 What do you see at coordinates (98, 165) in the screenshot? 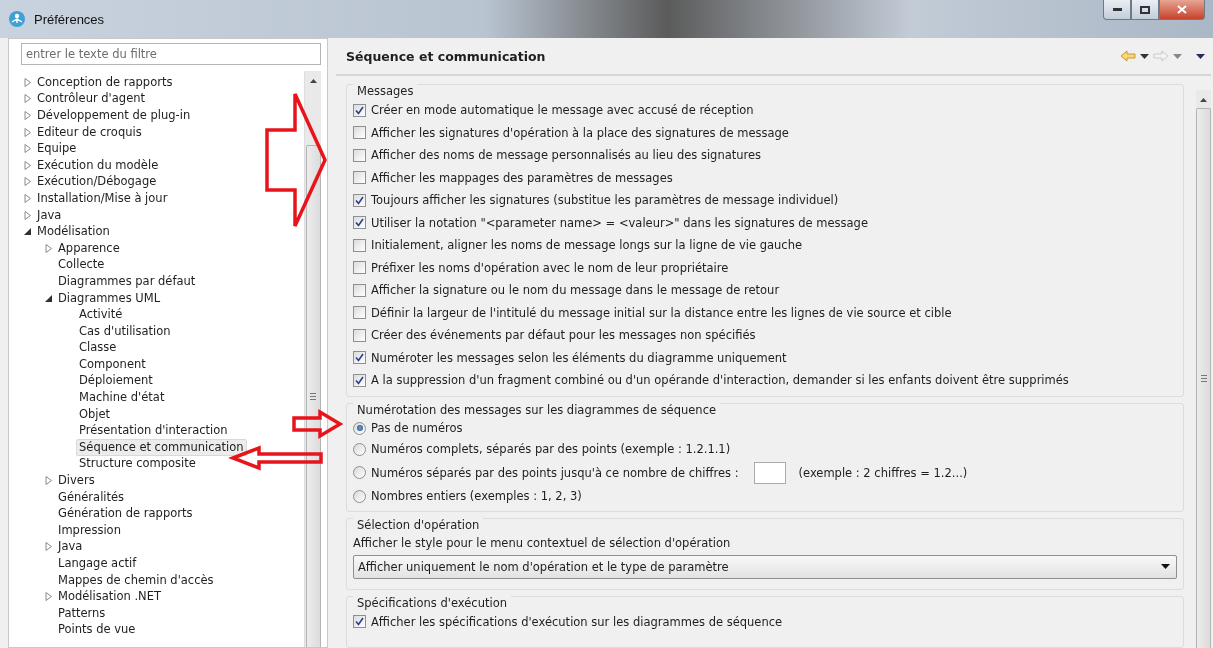
I see `tree-item: Exécution du modèle` at bounding box center [98, 165].